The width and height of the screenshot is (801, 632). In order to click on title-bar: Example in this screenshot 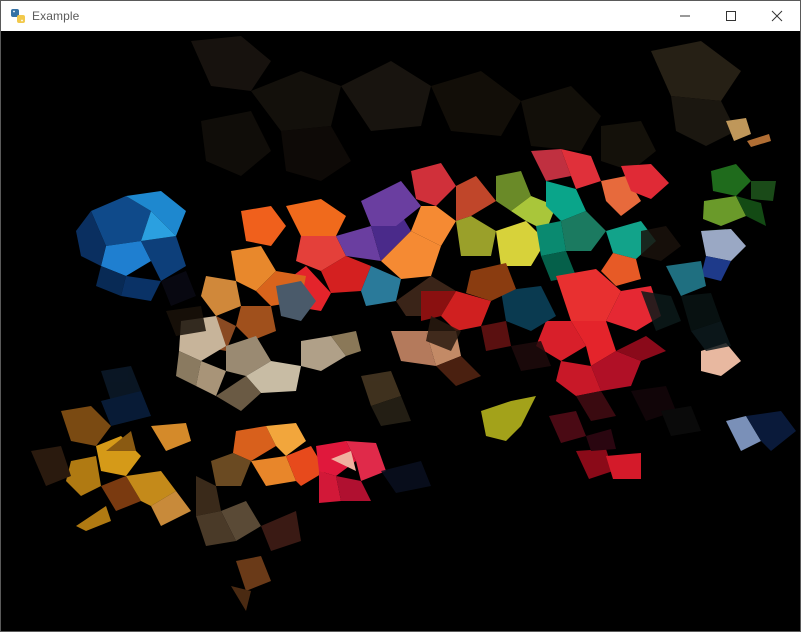, I will do `click(400, 16)`.